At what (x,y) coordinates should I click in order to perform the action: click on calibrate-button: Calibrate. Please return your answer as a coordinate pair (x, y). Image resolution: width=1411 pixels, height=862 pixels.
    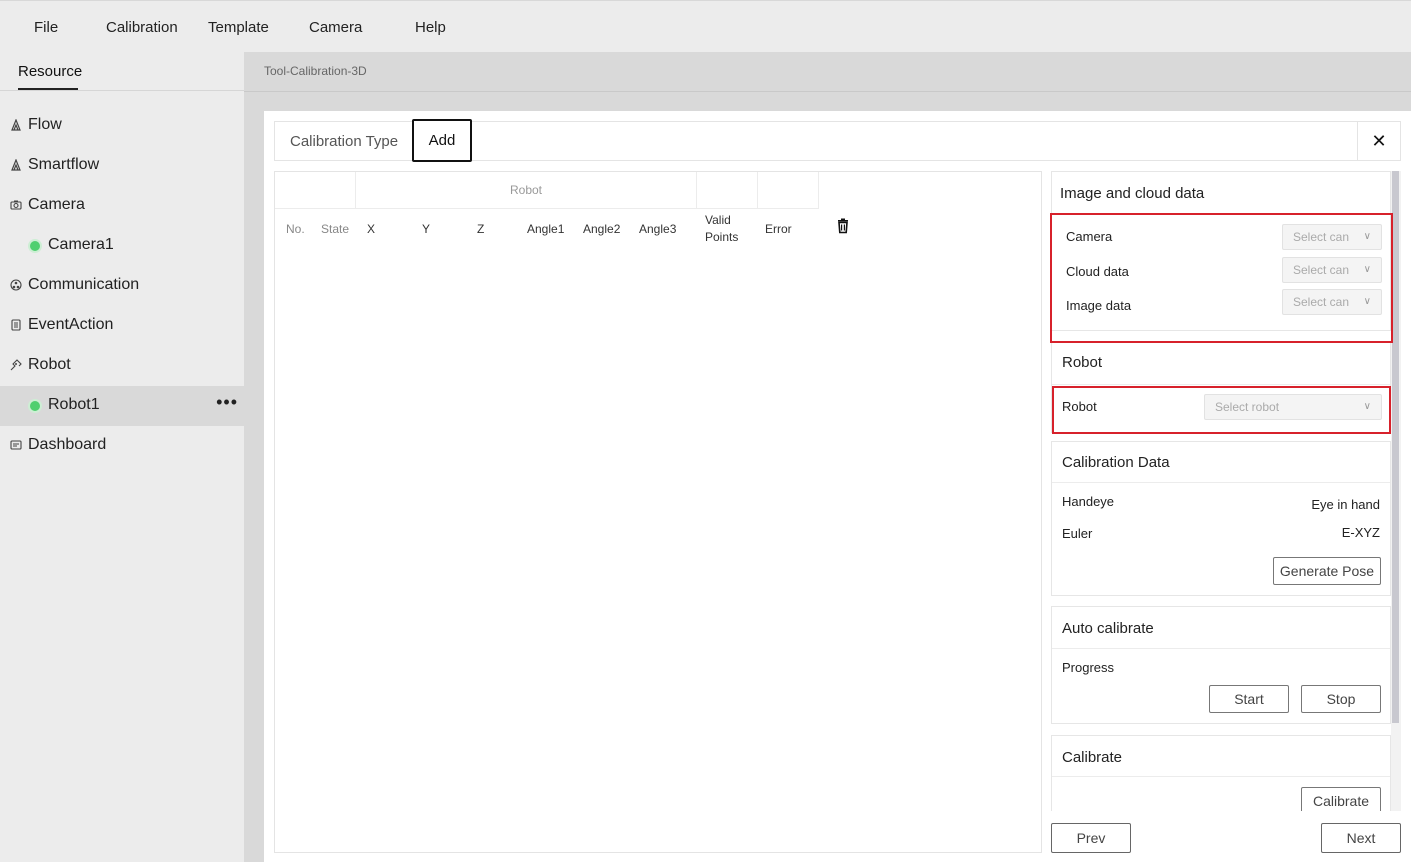
    Looking at the image, I should click on (1341, 799).